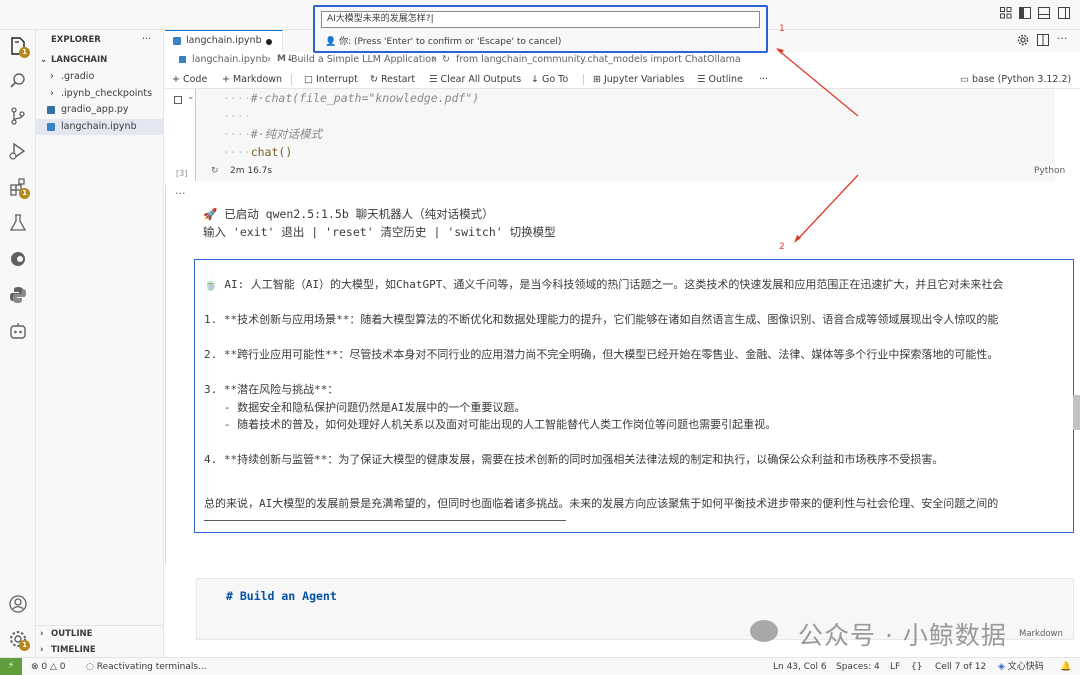 This screenshot has height=675, width=1080. What do you see at coordinates (782, 29) in the screenshot?
I see `callout-number: 1` at bounding box center [782, 29].